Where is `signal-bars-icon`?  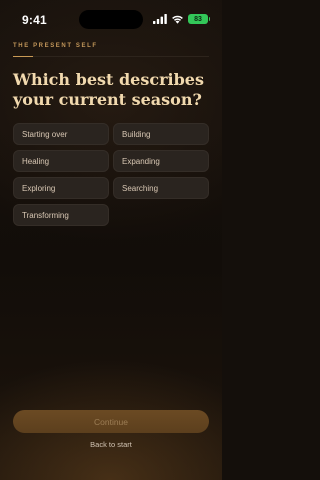 signal-bars-icon is located at coordinates (160, 19).